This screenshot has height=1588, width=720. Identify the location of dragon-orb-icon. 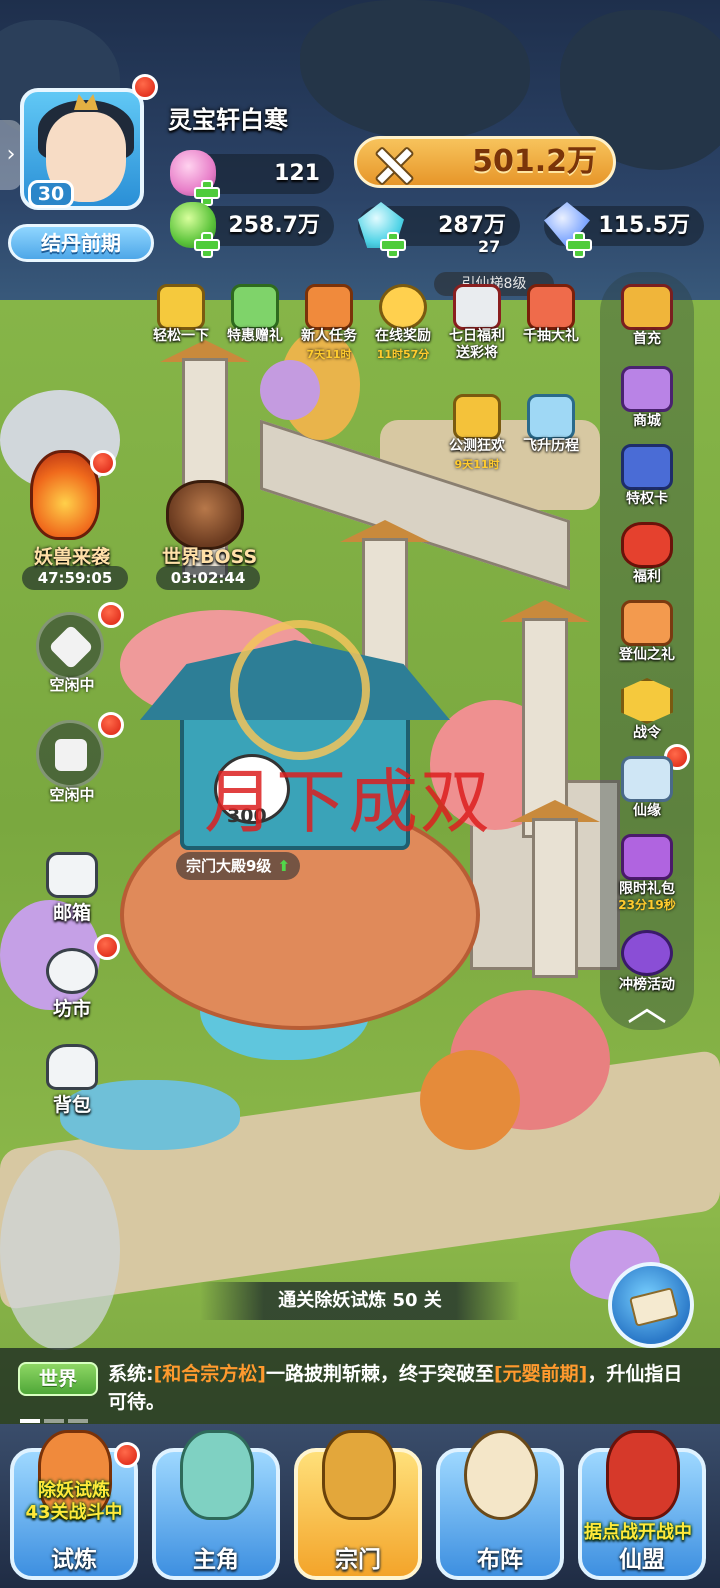
(647, 953).